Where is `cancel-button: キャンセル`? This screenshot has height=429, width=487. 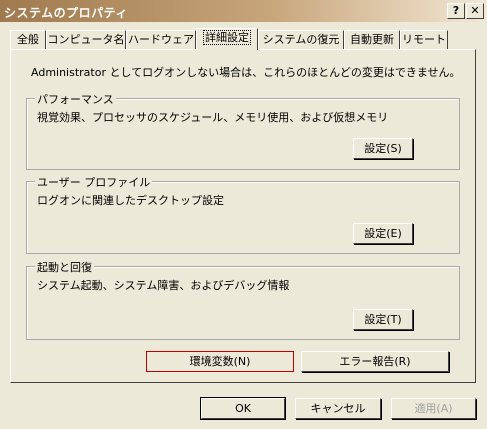 cancel-button: キャンセル is located at coordinates (338, 408).